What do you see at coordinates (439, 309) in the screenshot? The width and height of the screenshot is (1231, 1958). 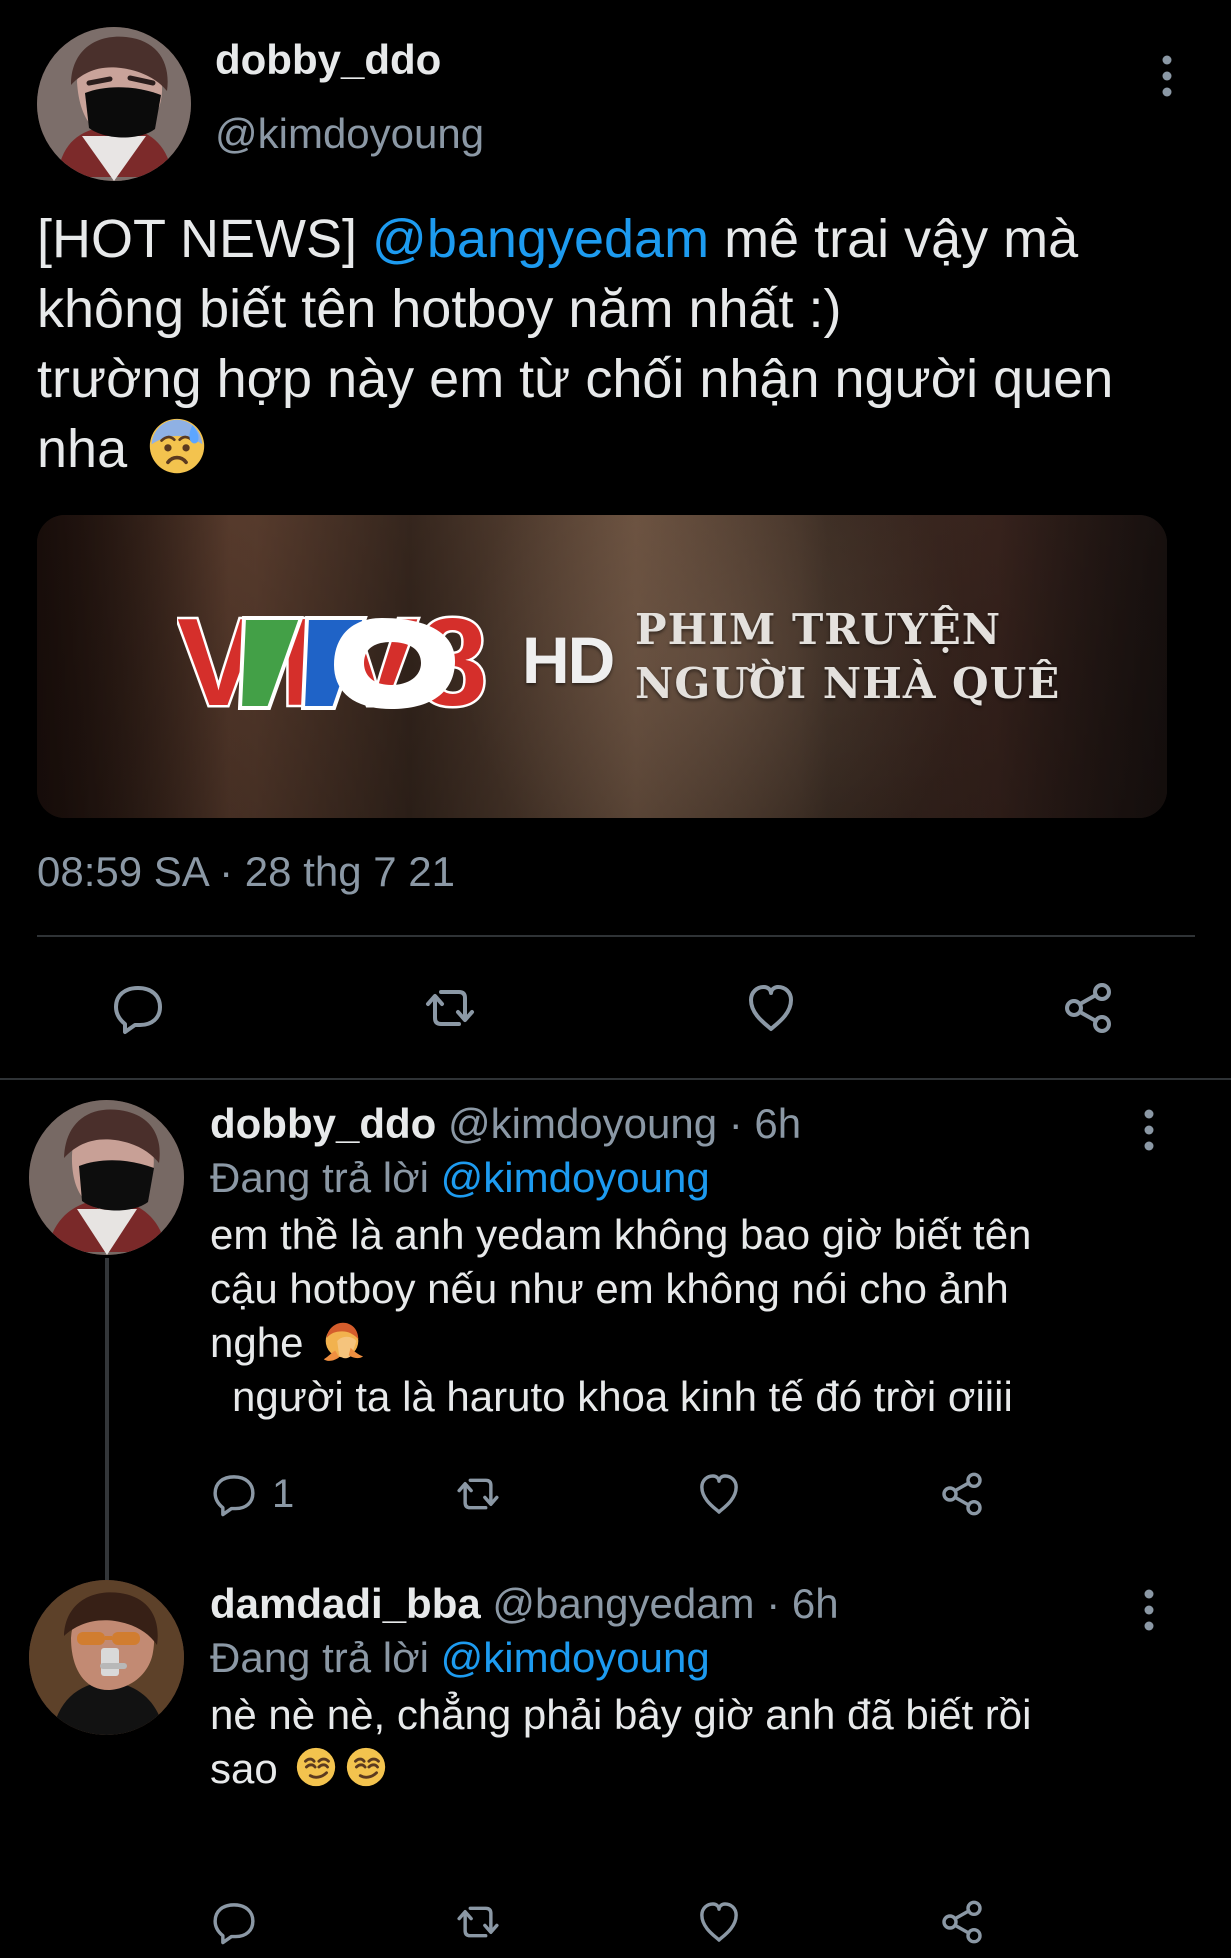 I see `tweet-line-2: không biết tên hotboy năm nhất :)` at bounding box center [439, 309].